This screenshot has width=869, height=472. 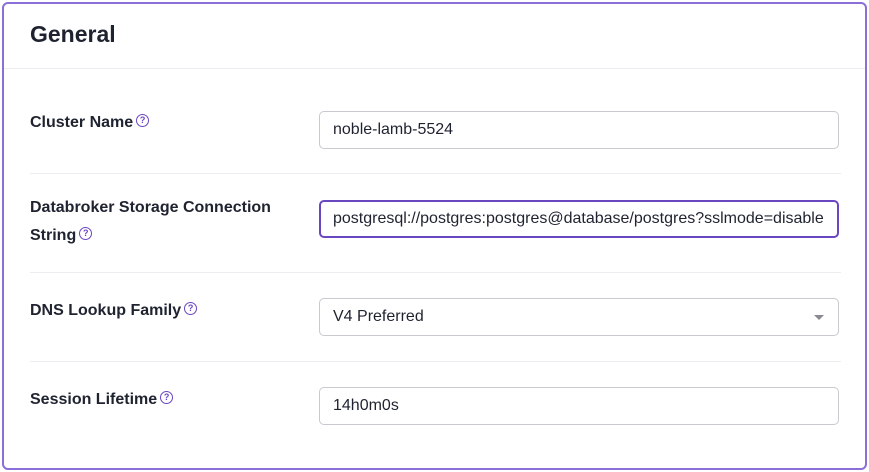 What do you see at coordinates (94, 399) in the screenshot?
I see `session-lifetime-label-text: Session Lifetime` at bounding box center [94, 399].